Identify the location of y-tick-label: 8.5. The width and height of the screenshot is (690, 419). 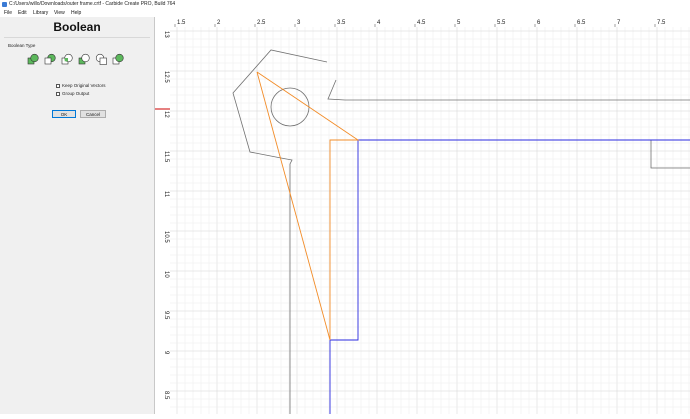
(166, 395).